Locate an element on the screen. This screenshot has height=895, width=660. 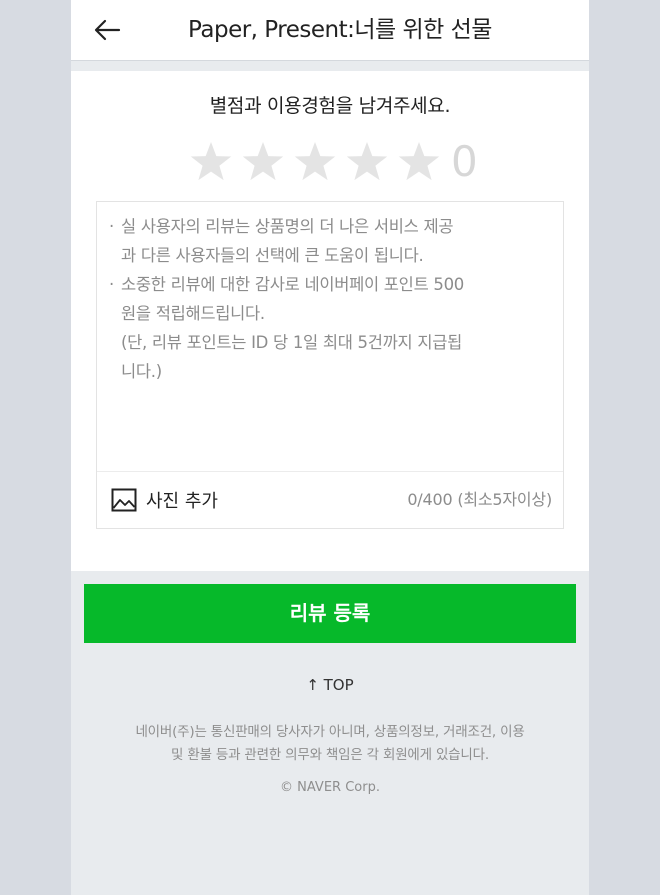
guide-line: 소중한 리뷰에 대한 감사로 네이버페이 포인트 500 is located at coordinates (328, 284).